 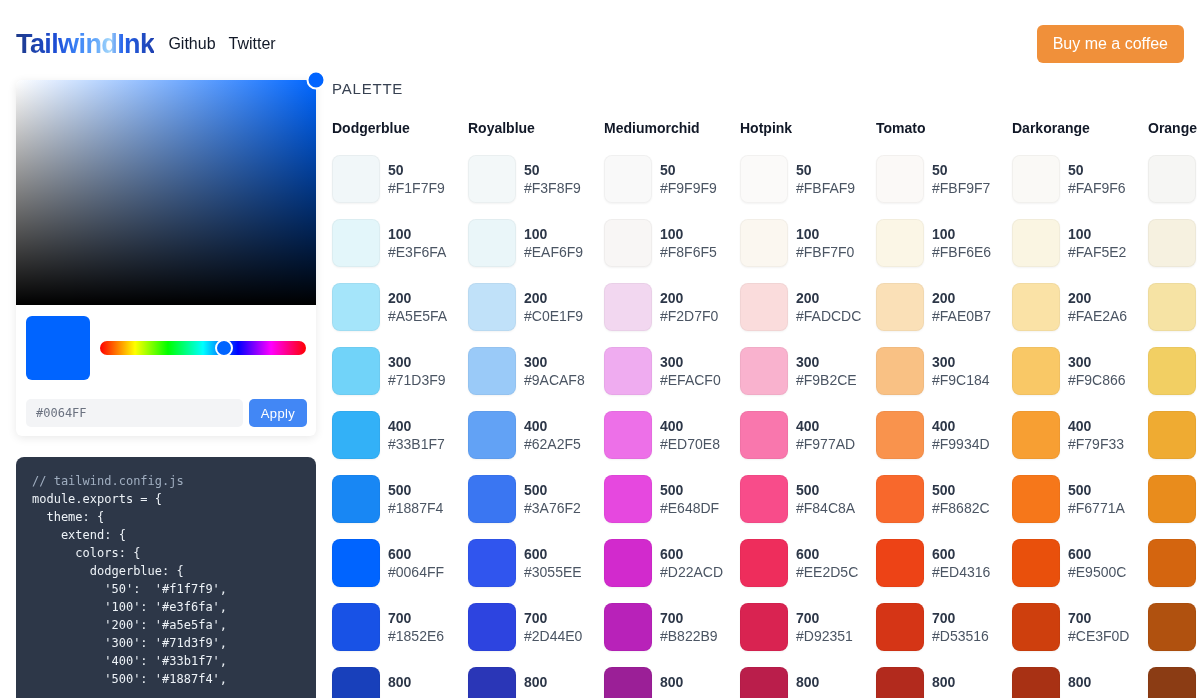 What do you see at coordinates (962, 252) in the screenshot?
I see `hex-code: #FBF6E6` at bounding box center [962, 252].